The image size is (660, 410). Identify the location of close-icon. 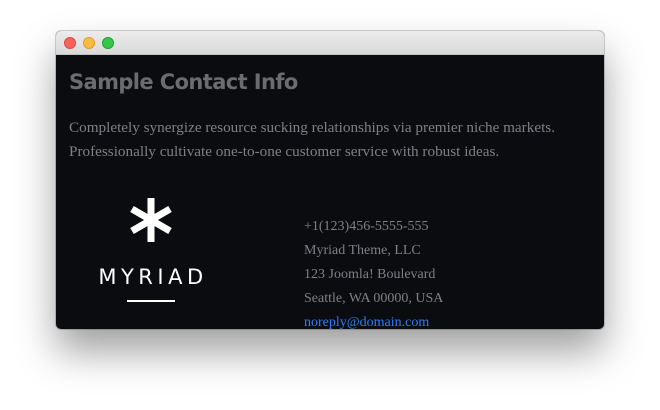
(70, 43).